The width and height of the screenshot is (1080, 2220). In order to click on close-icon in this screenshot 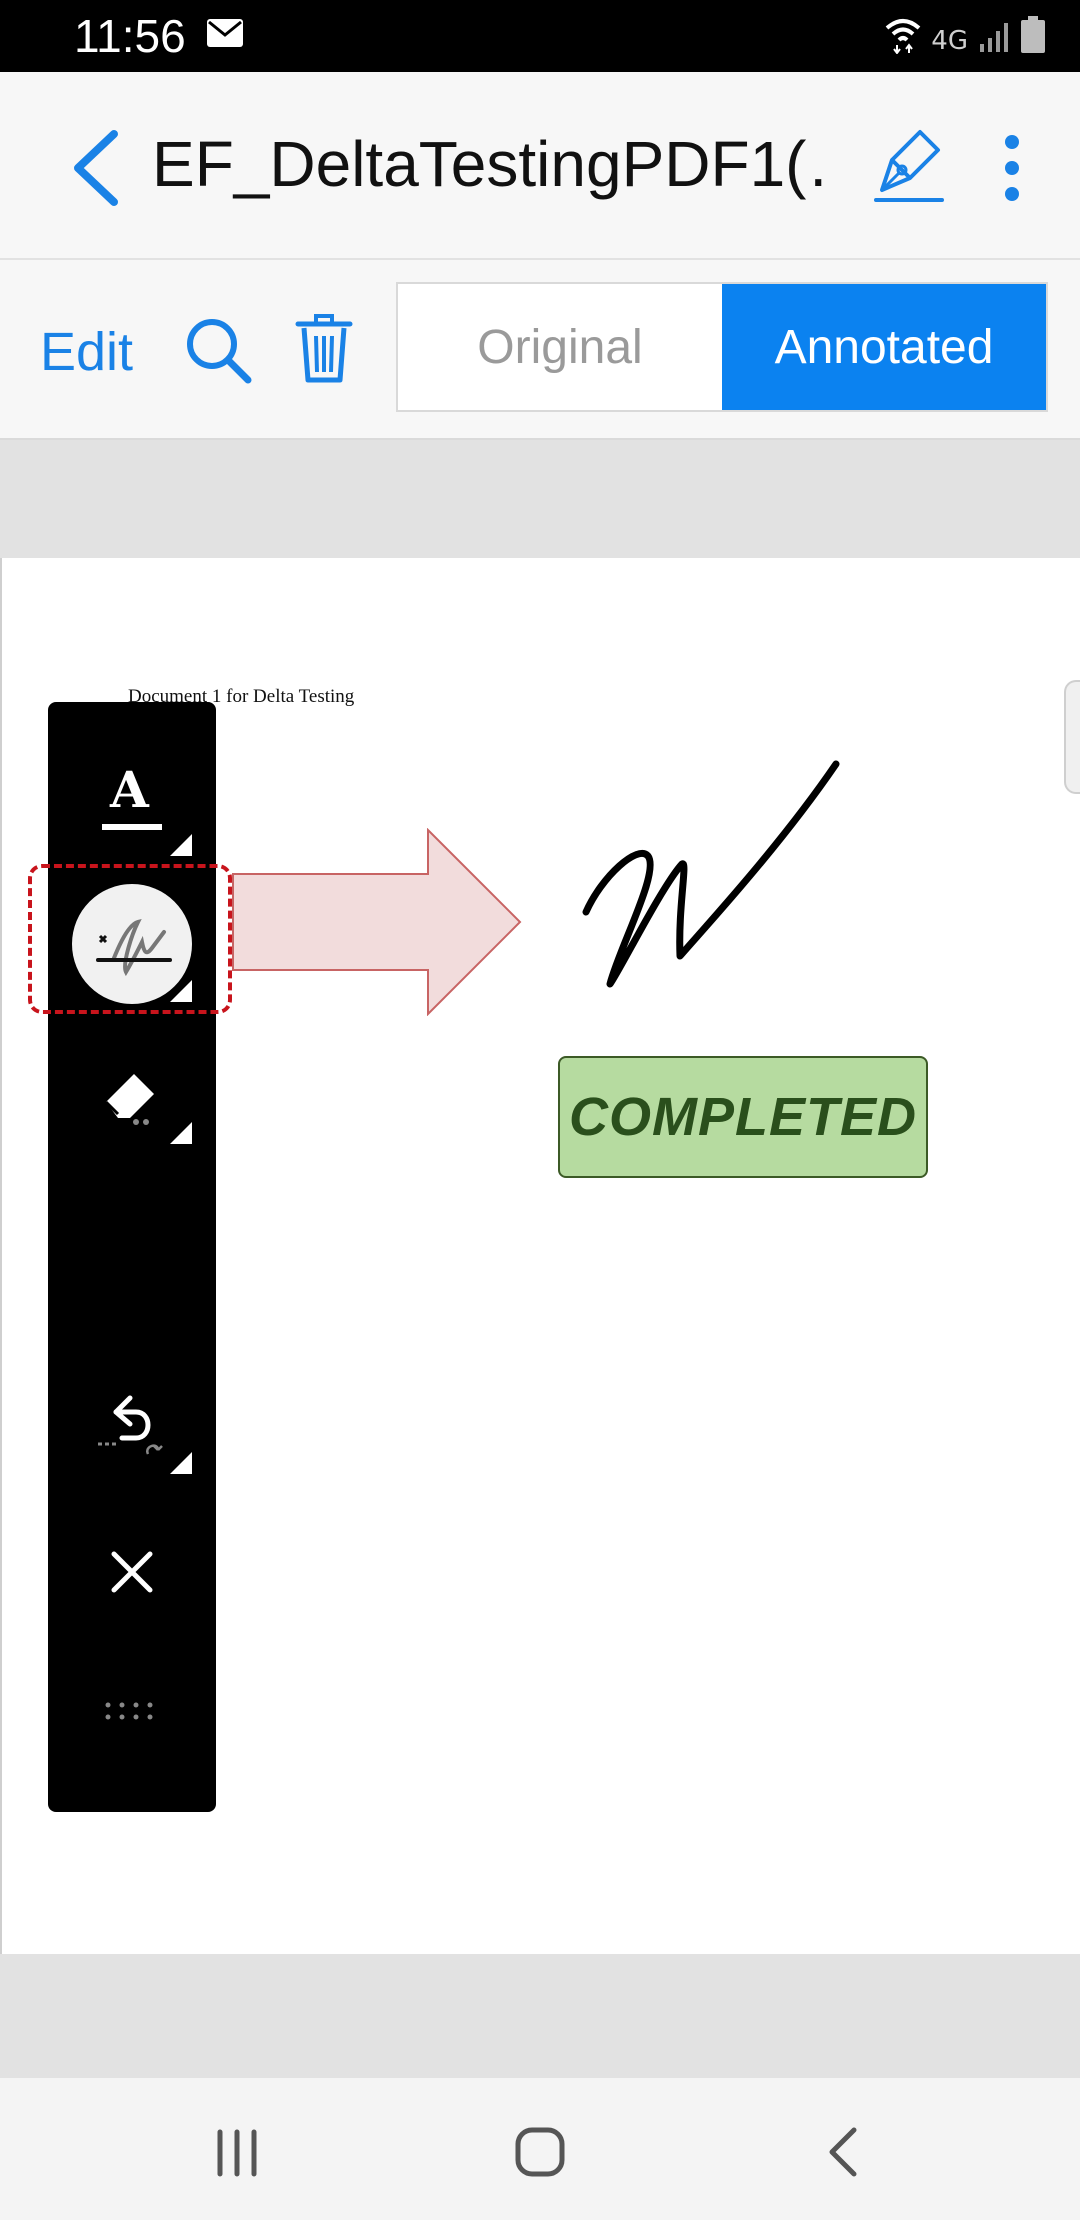, I will do `click(132, 1572)`.